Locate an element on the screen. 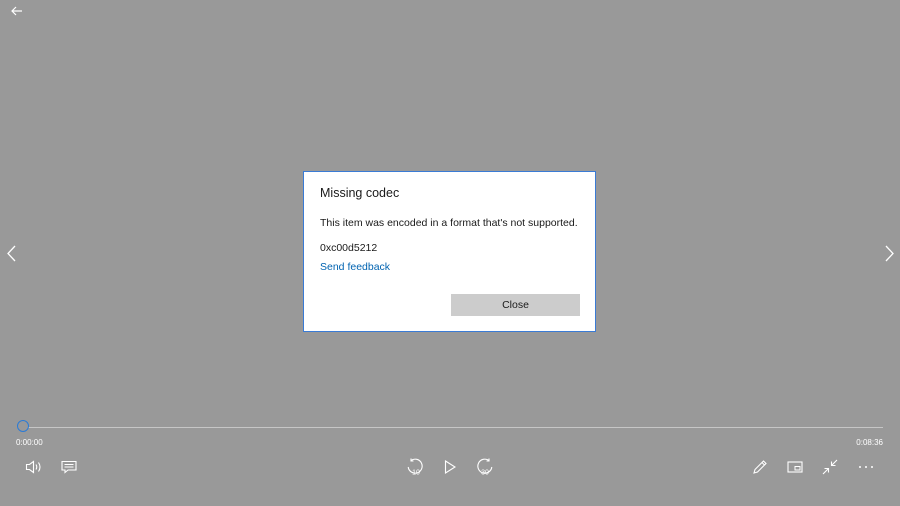  exit-fullscreen-icon is located at coordinates (830, 467).